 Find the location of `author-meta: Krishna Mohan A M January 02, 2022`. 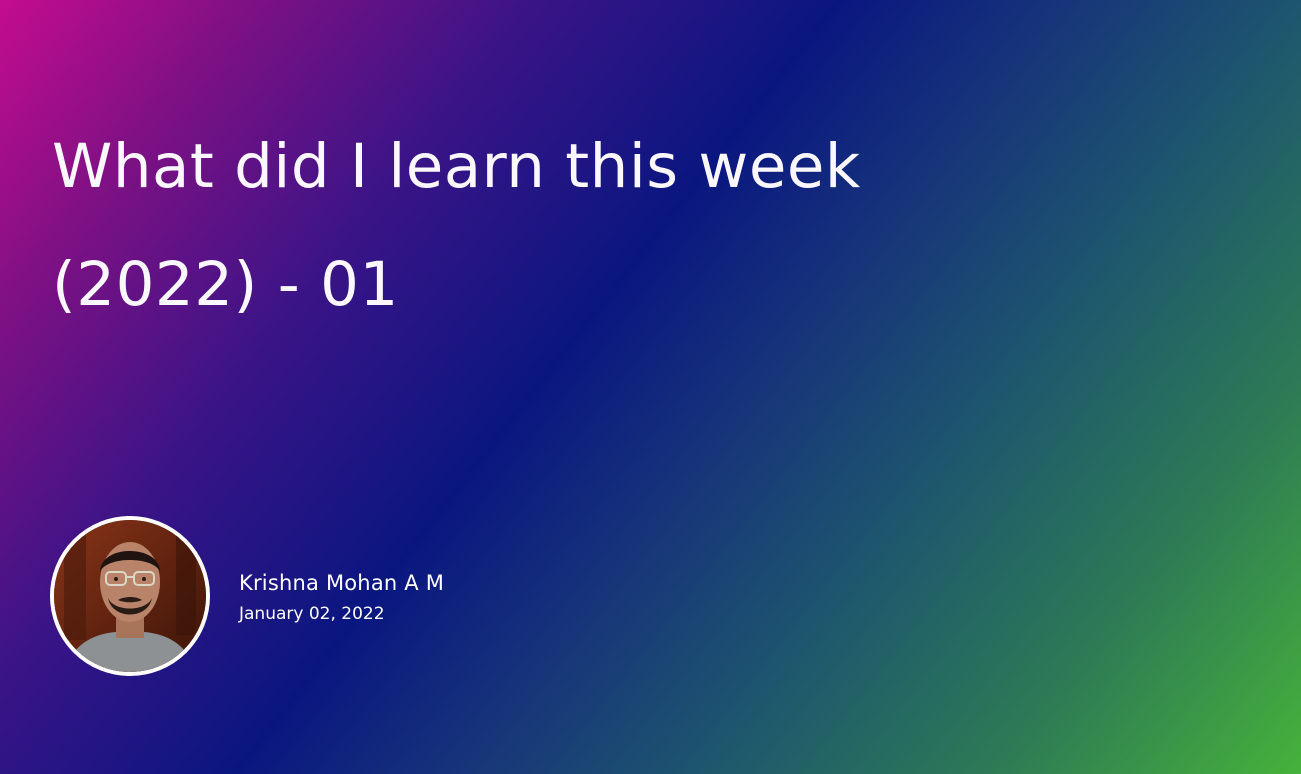

author-meta: Krishna Mohan A M January 02, 2022 is located at coordinates (341, 599).